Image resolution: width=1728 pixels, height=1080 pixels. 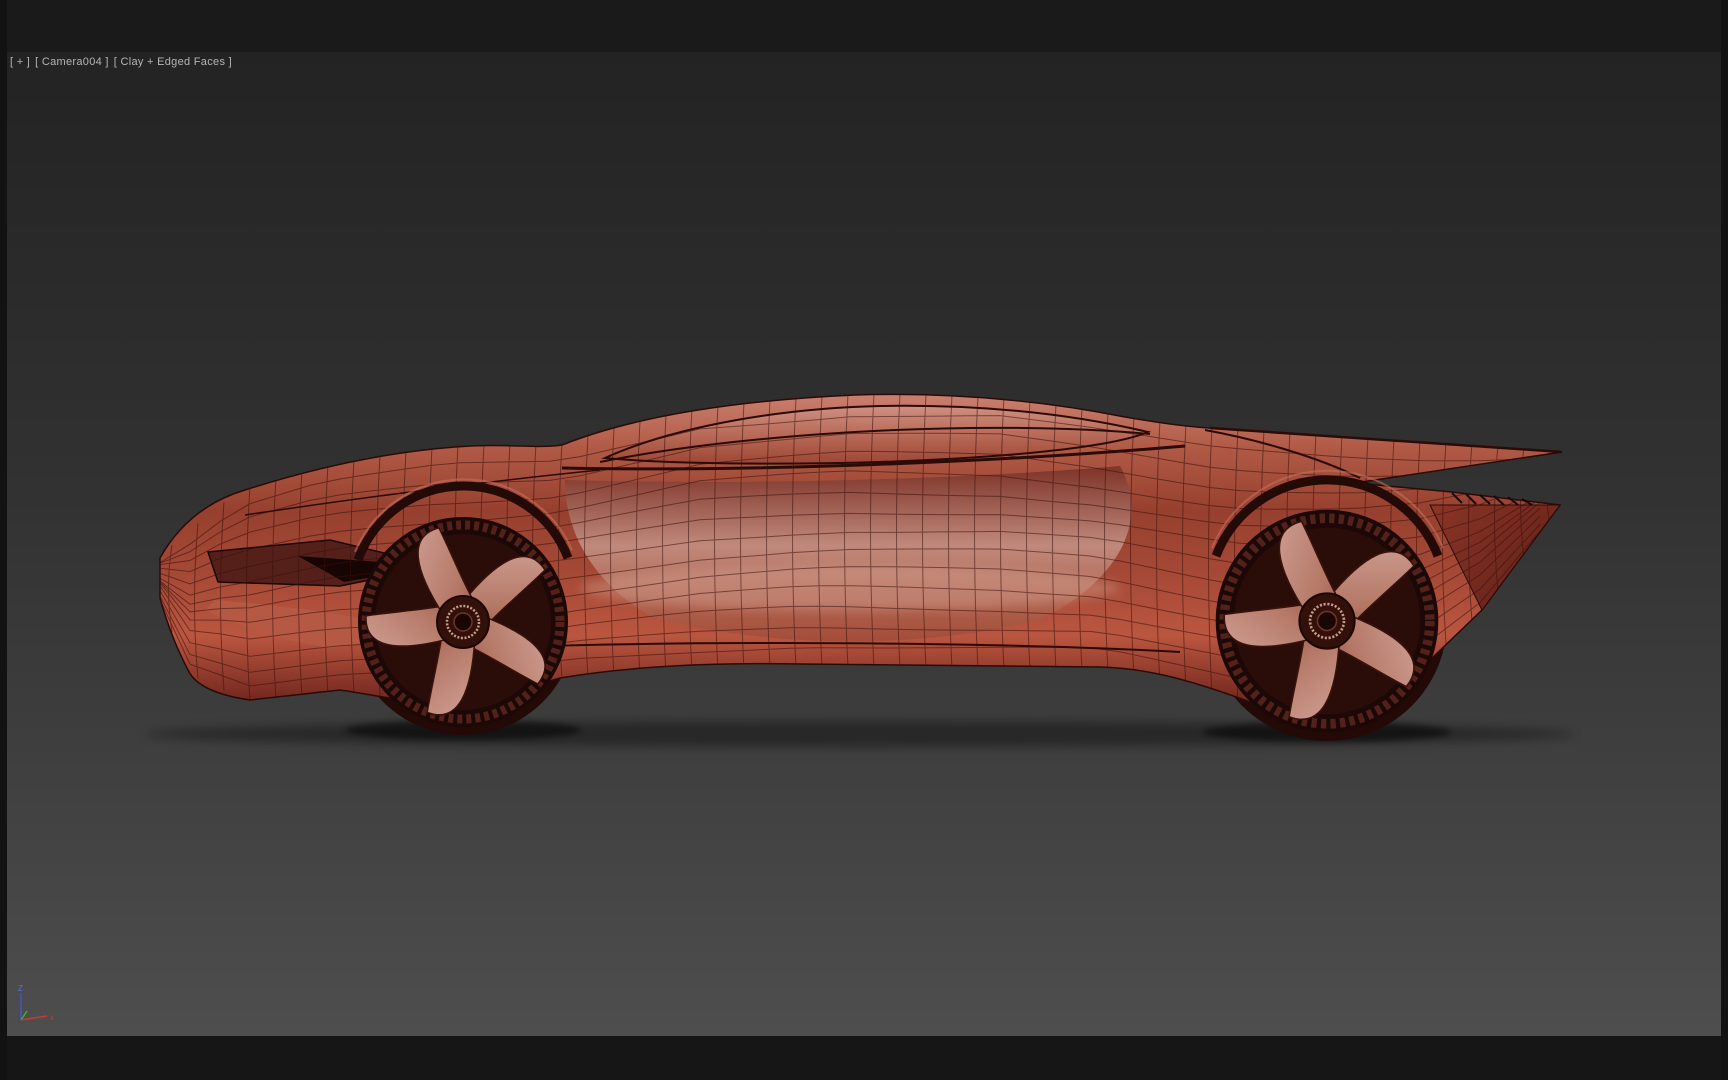 What do you see at coordinates (36, 1003) in the screenshot?
I see `world-axis-gizmo: Z x` at bounding box center [36, 1003].